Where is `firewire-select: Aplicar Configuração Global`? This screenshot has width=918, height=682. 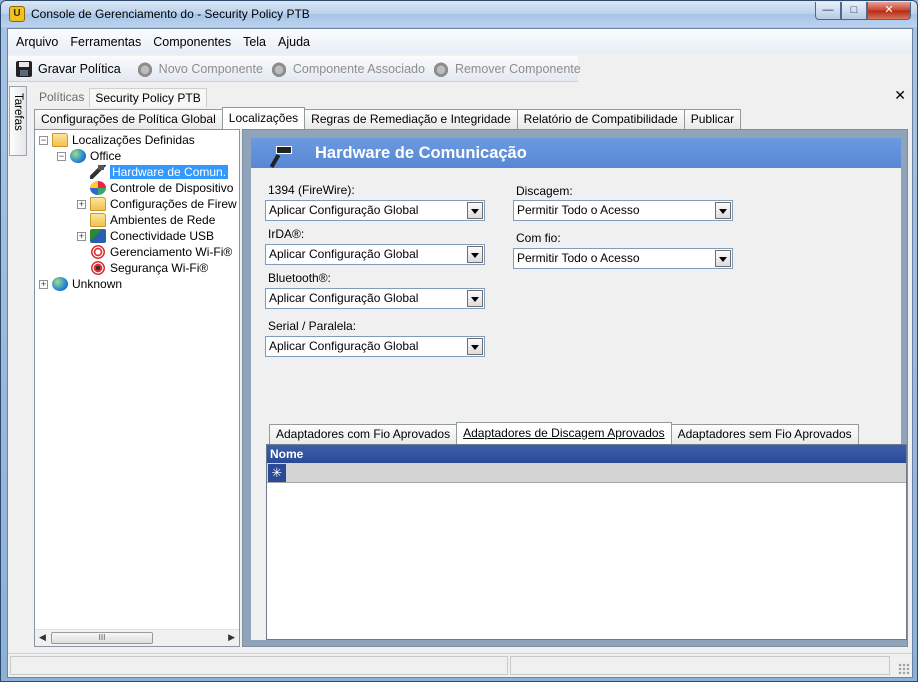 firewire-select: Aplicar Configuração Global is located at coordinates (375, 210).